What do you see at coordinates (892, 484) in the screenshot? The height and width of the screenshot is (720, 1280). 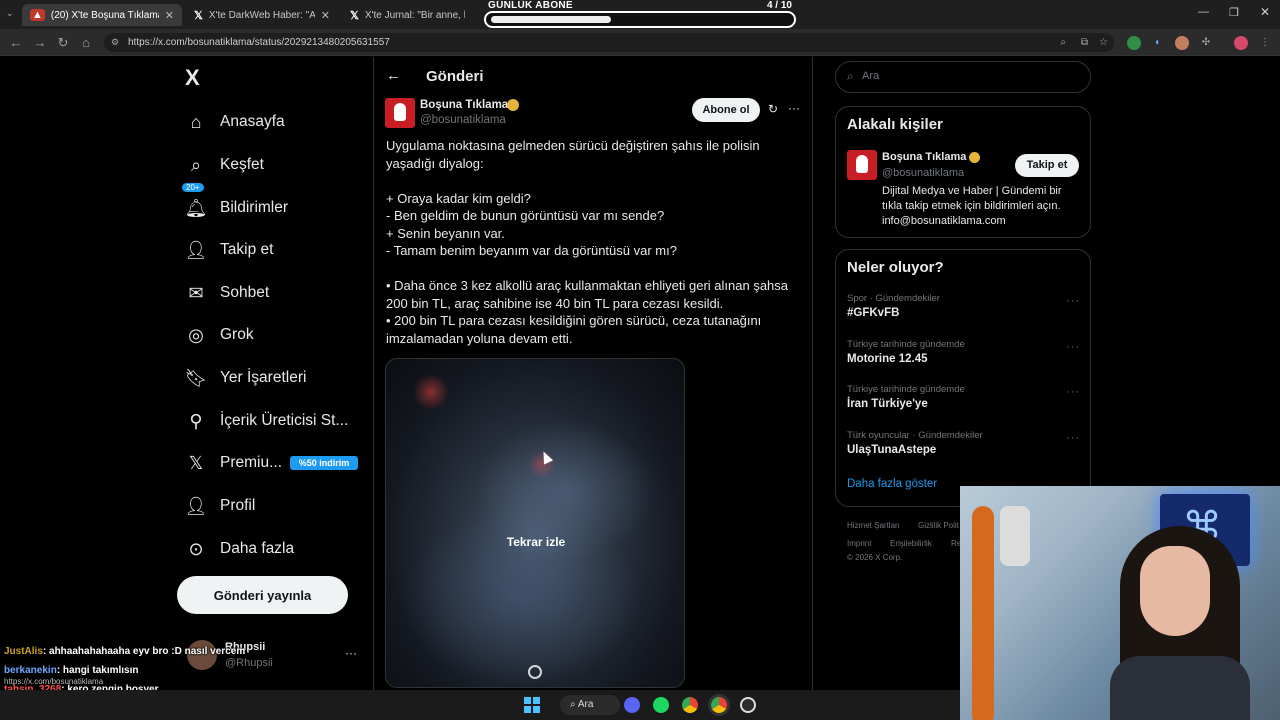 I see `show-more-link: Daha fazla göster` at bounding box center [892, 484].